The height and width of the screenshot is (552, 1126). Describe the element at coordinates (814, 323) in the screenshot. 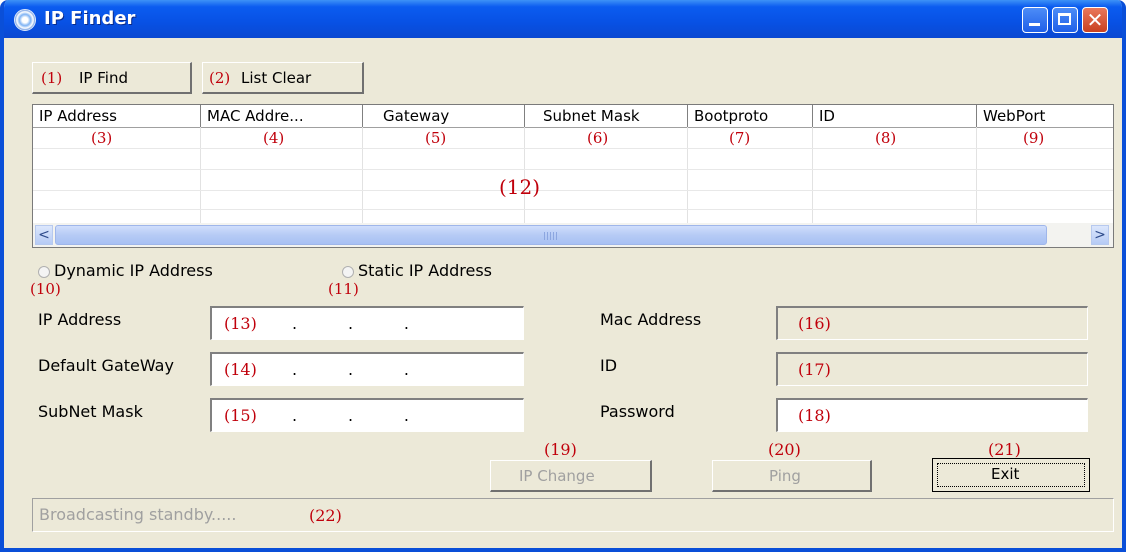

I see `mac-address-number: (16)` at that location.